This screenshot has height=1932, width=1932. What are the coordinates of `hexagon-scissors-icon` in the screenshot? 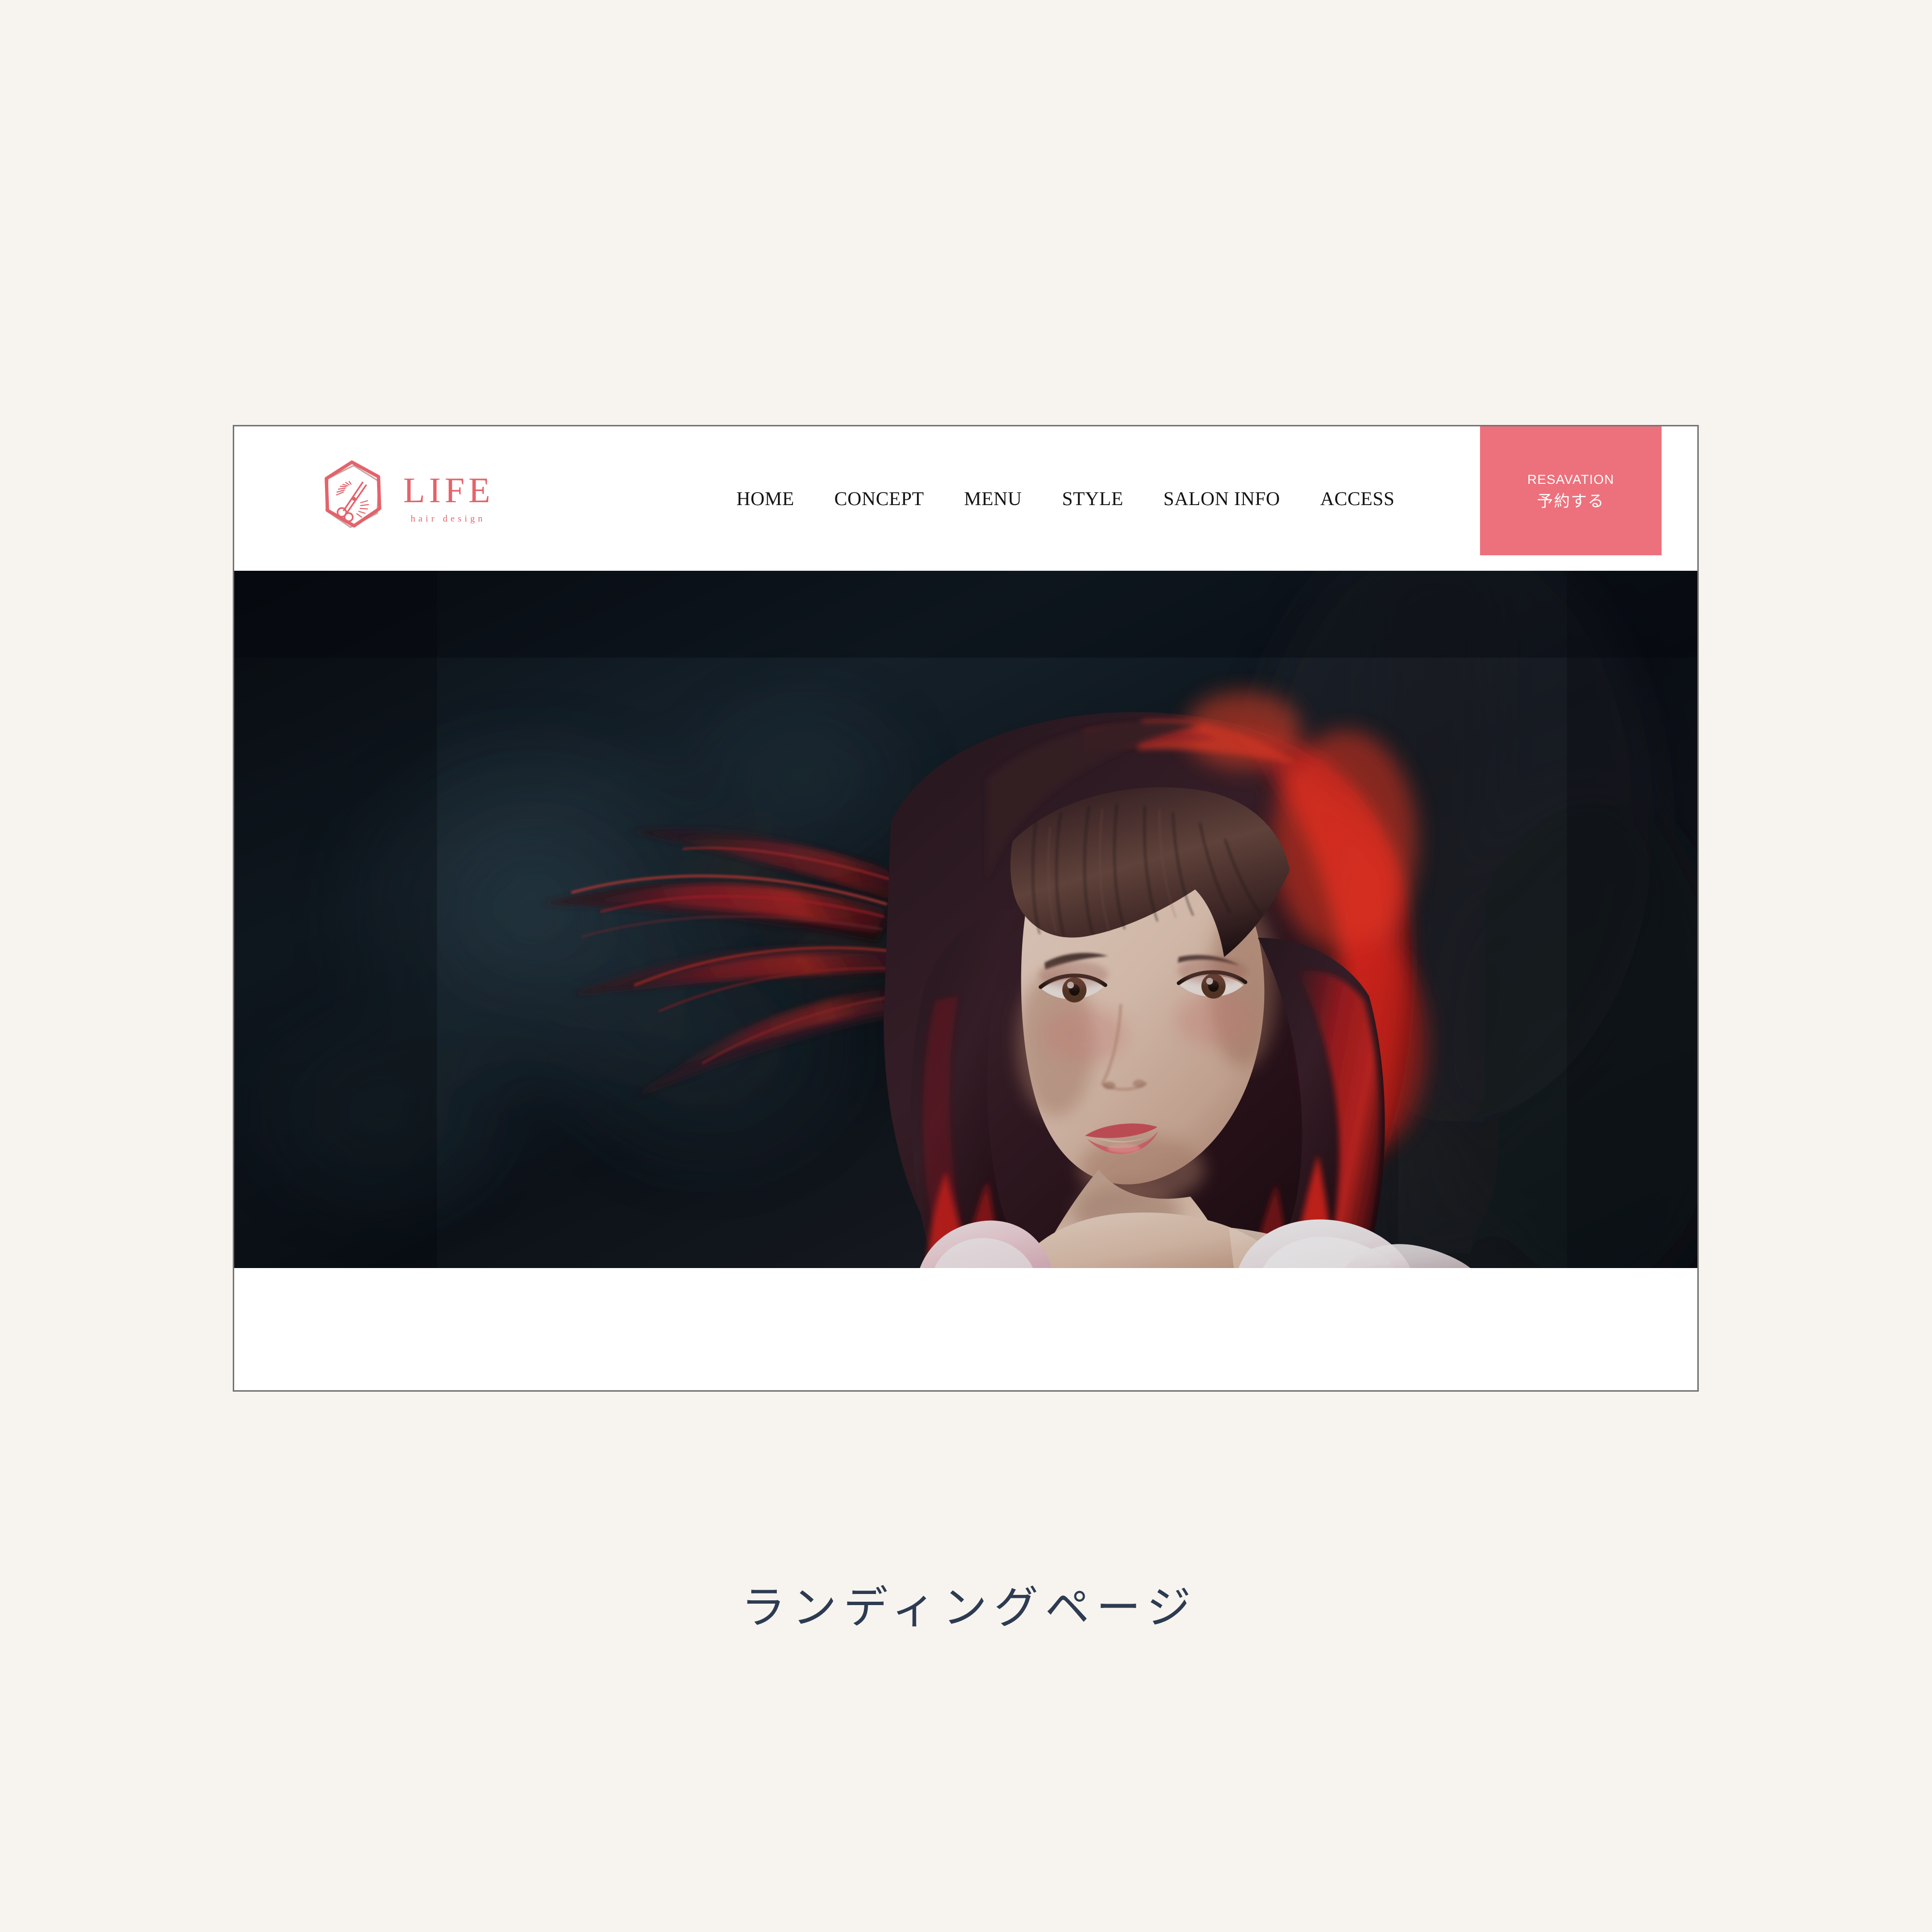 It's located at (354, 498).